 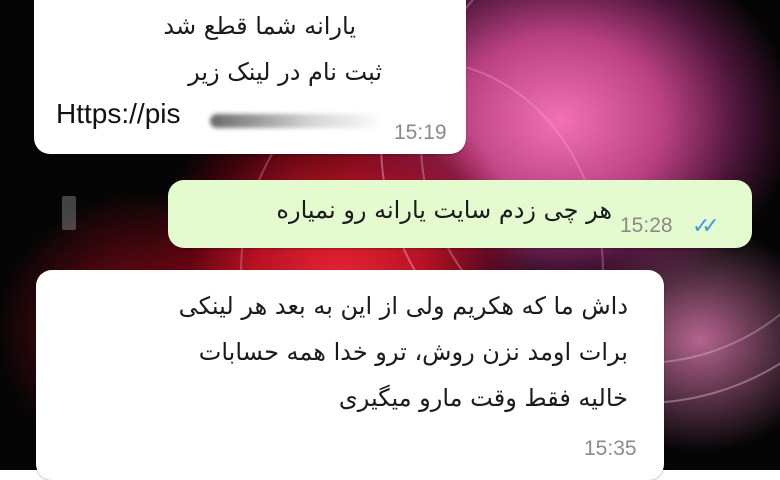 I want to click on message-bubble-outgoing: هر چی زدم سایت یارانه رو نمیاره 15:28 ✓✓, so click(x=460, y=214).